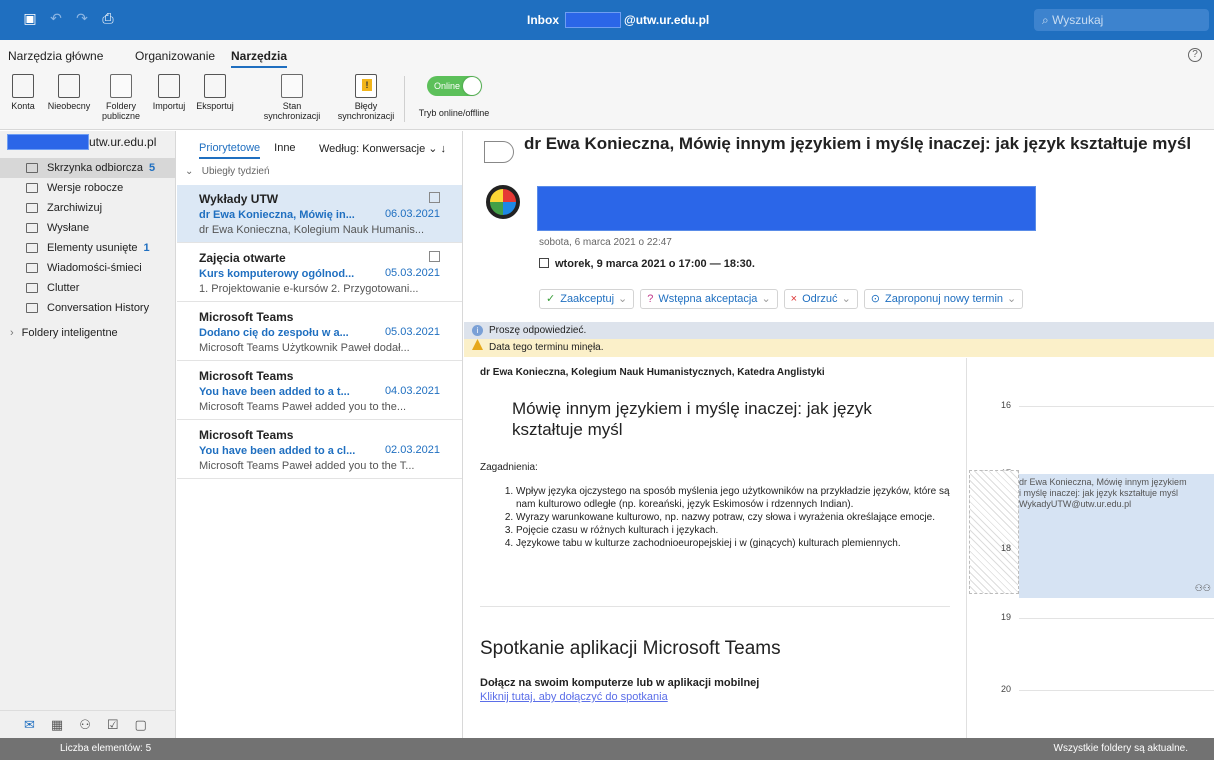 The width and height of the screenshot is (1214, 760). Describe the element at coordinates (215, 86) in the screenshot. I see `export-icon` at that location.